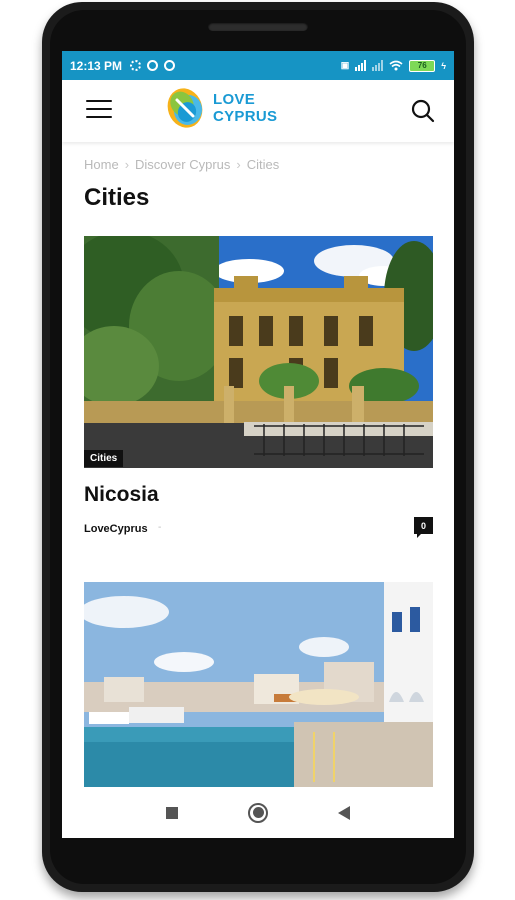  I want to click on app-header: LOVE CYPRUS, so click(258, 111).